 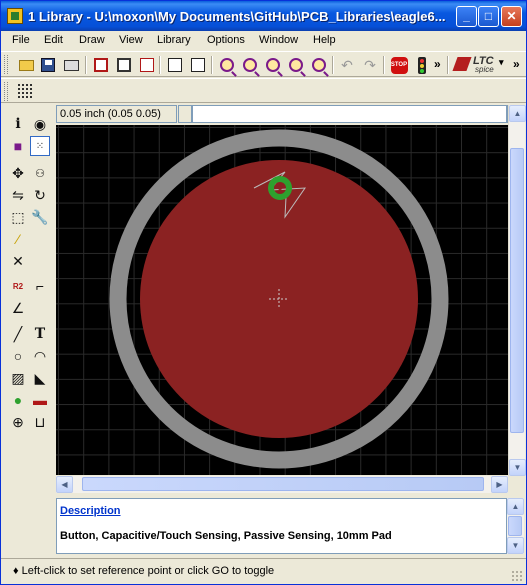 What do you see at coordinates (71, 65) in the screenshot?
I see `print-icon` at bounding box center [71, 65].